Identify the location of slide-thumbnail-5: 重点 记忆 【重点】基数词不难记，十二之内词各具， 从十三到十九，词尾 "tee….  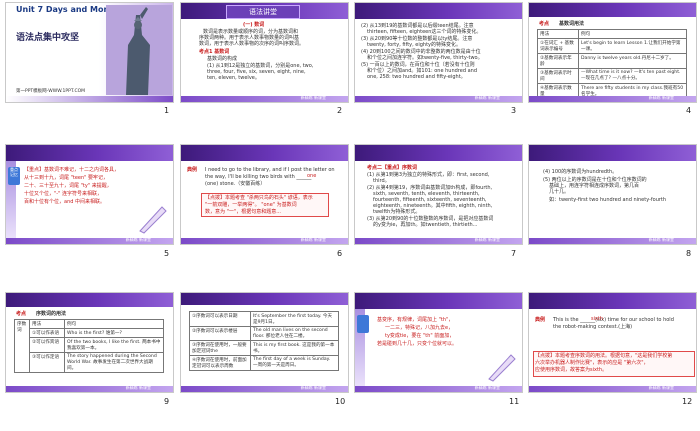
(89, 194).